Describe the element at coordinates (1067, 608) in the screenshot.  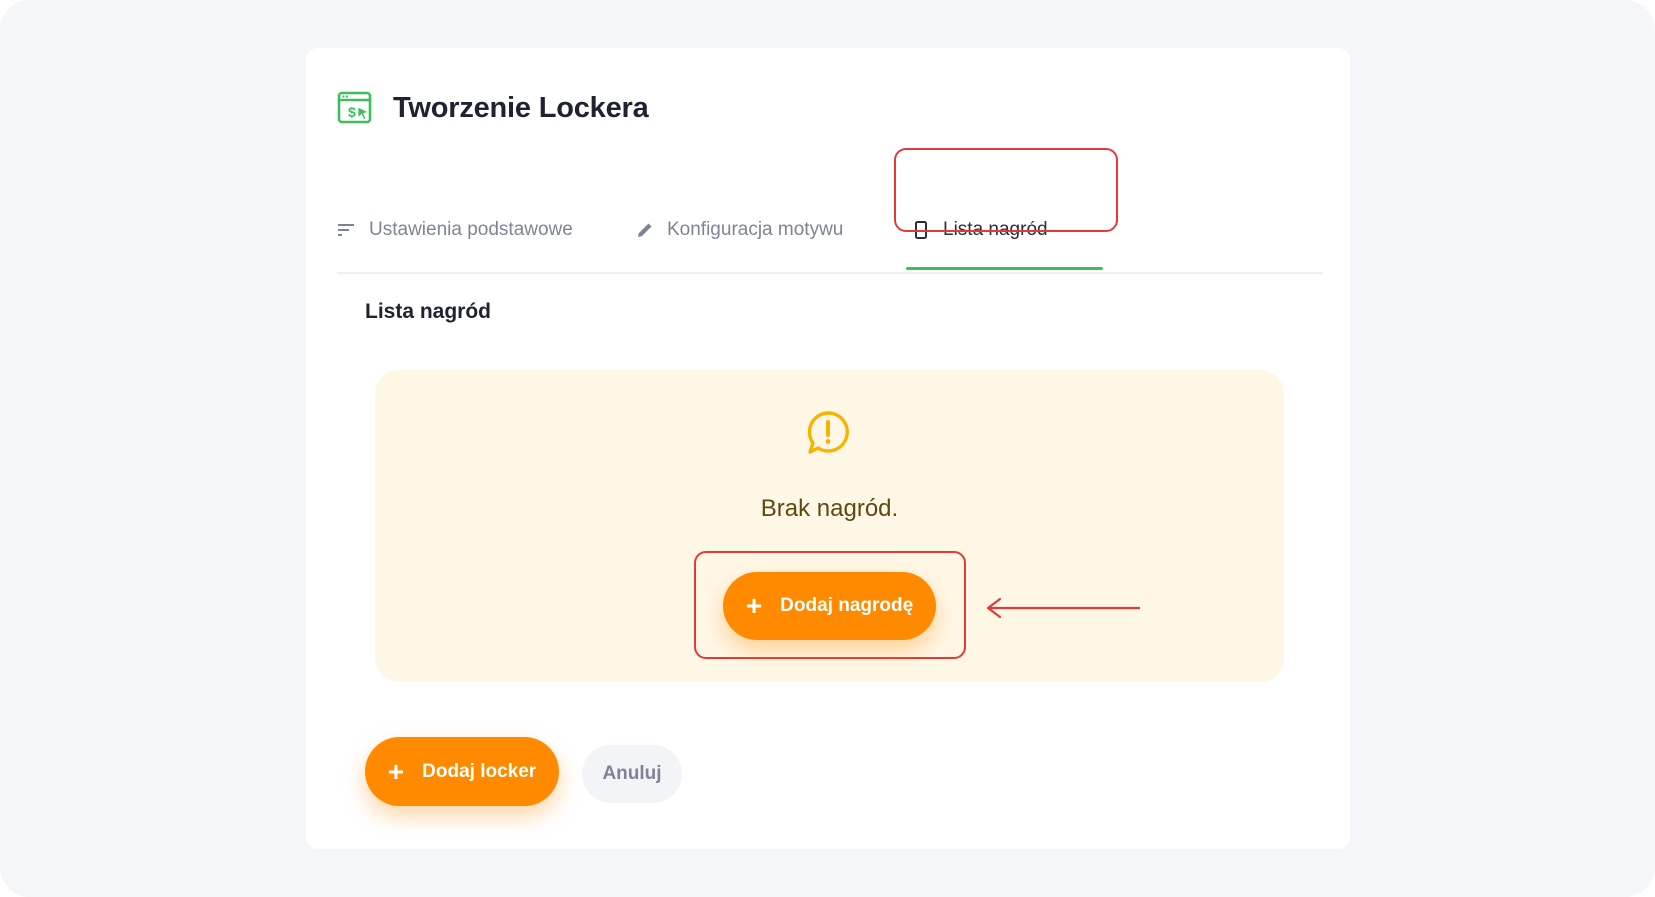
I see `arrow-left-icon` at that location.